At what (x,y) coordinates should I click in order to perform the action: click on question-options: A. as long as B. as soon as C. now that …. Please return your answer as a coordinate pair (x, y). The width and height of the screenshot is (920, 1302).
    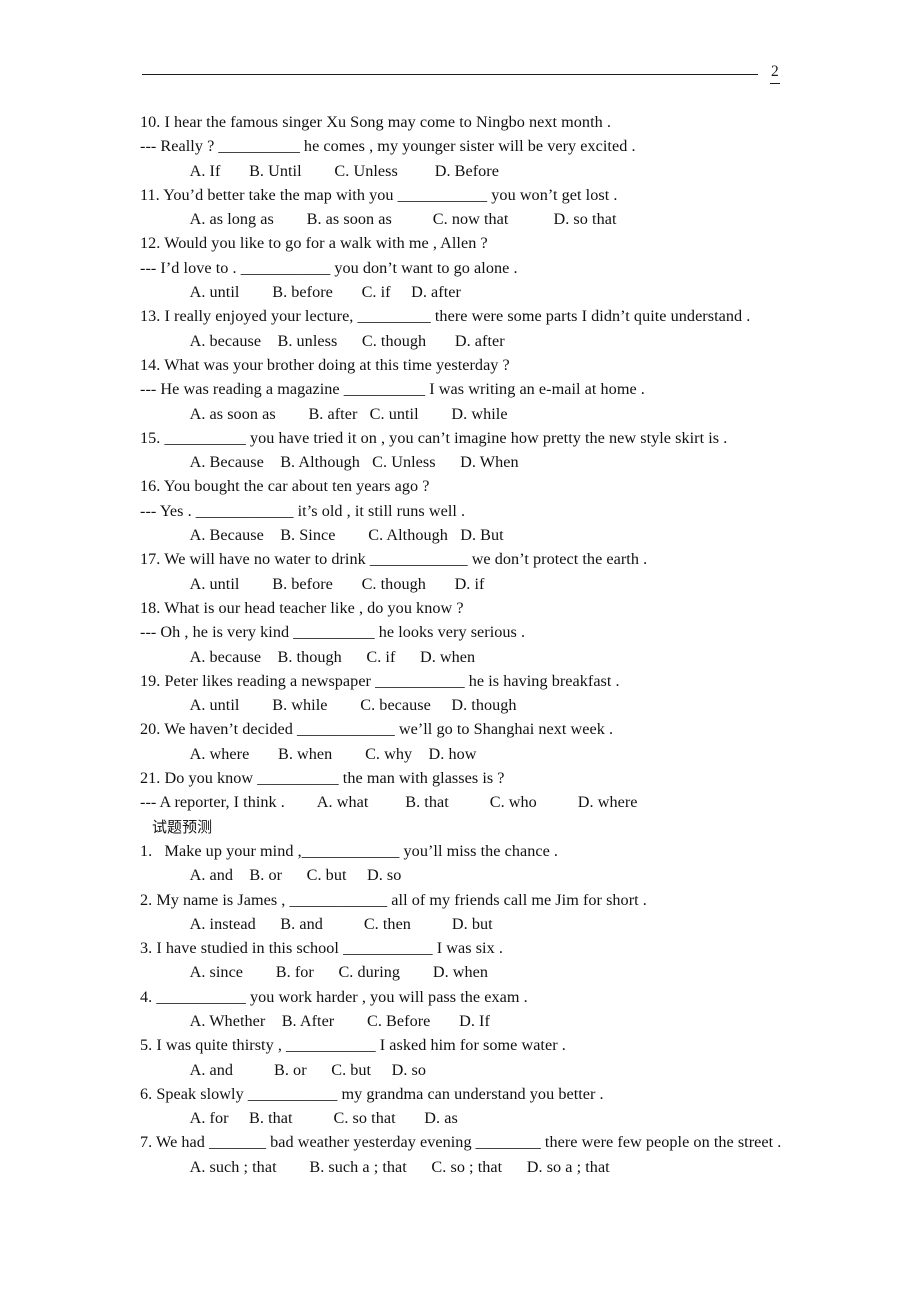
    Looking at the image, I should click on (393, 219).